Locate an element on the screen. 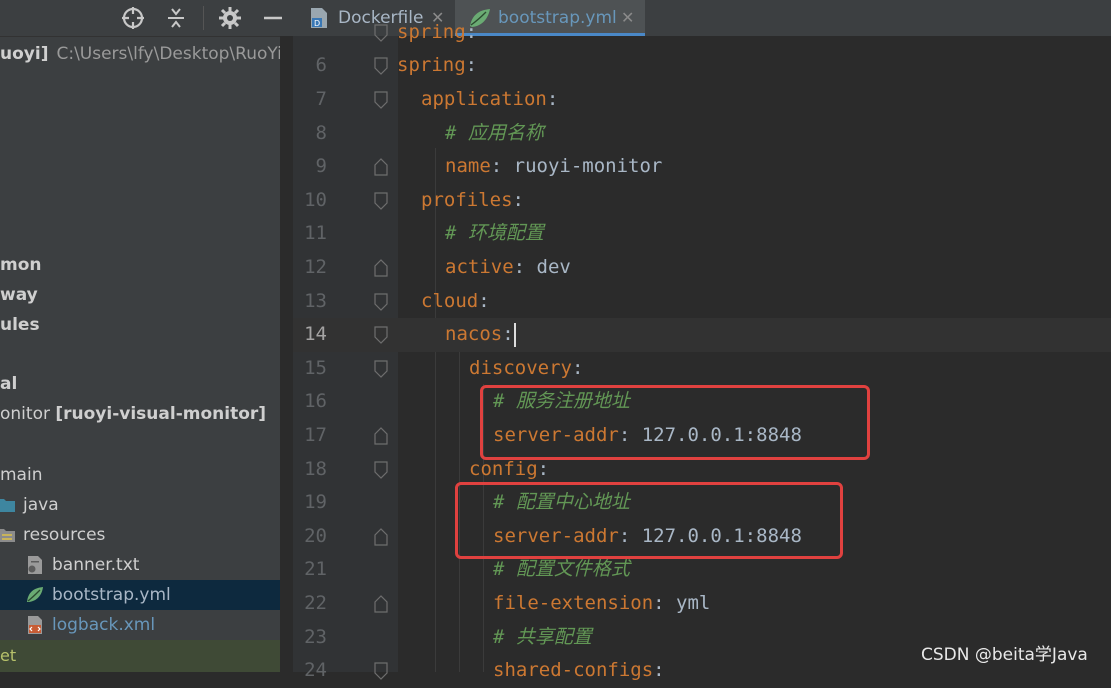  code-text: application: is located at coordinates (489, 100).